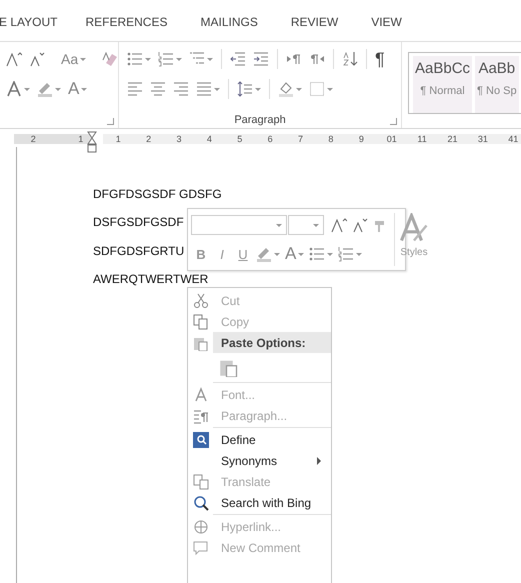 The height and width of the screenshot is (583, 521). I want to click on align-left-icon, so click(135, 89).